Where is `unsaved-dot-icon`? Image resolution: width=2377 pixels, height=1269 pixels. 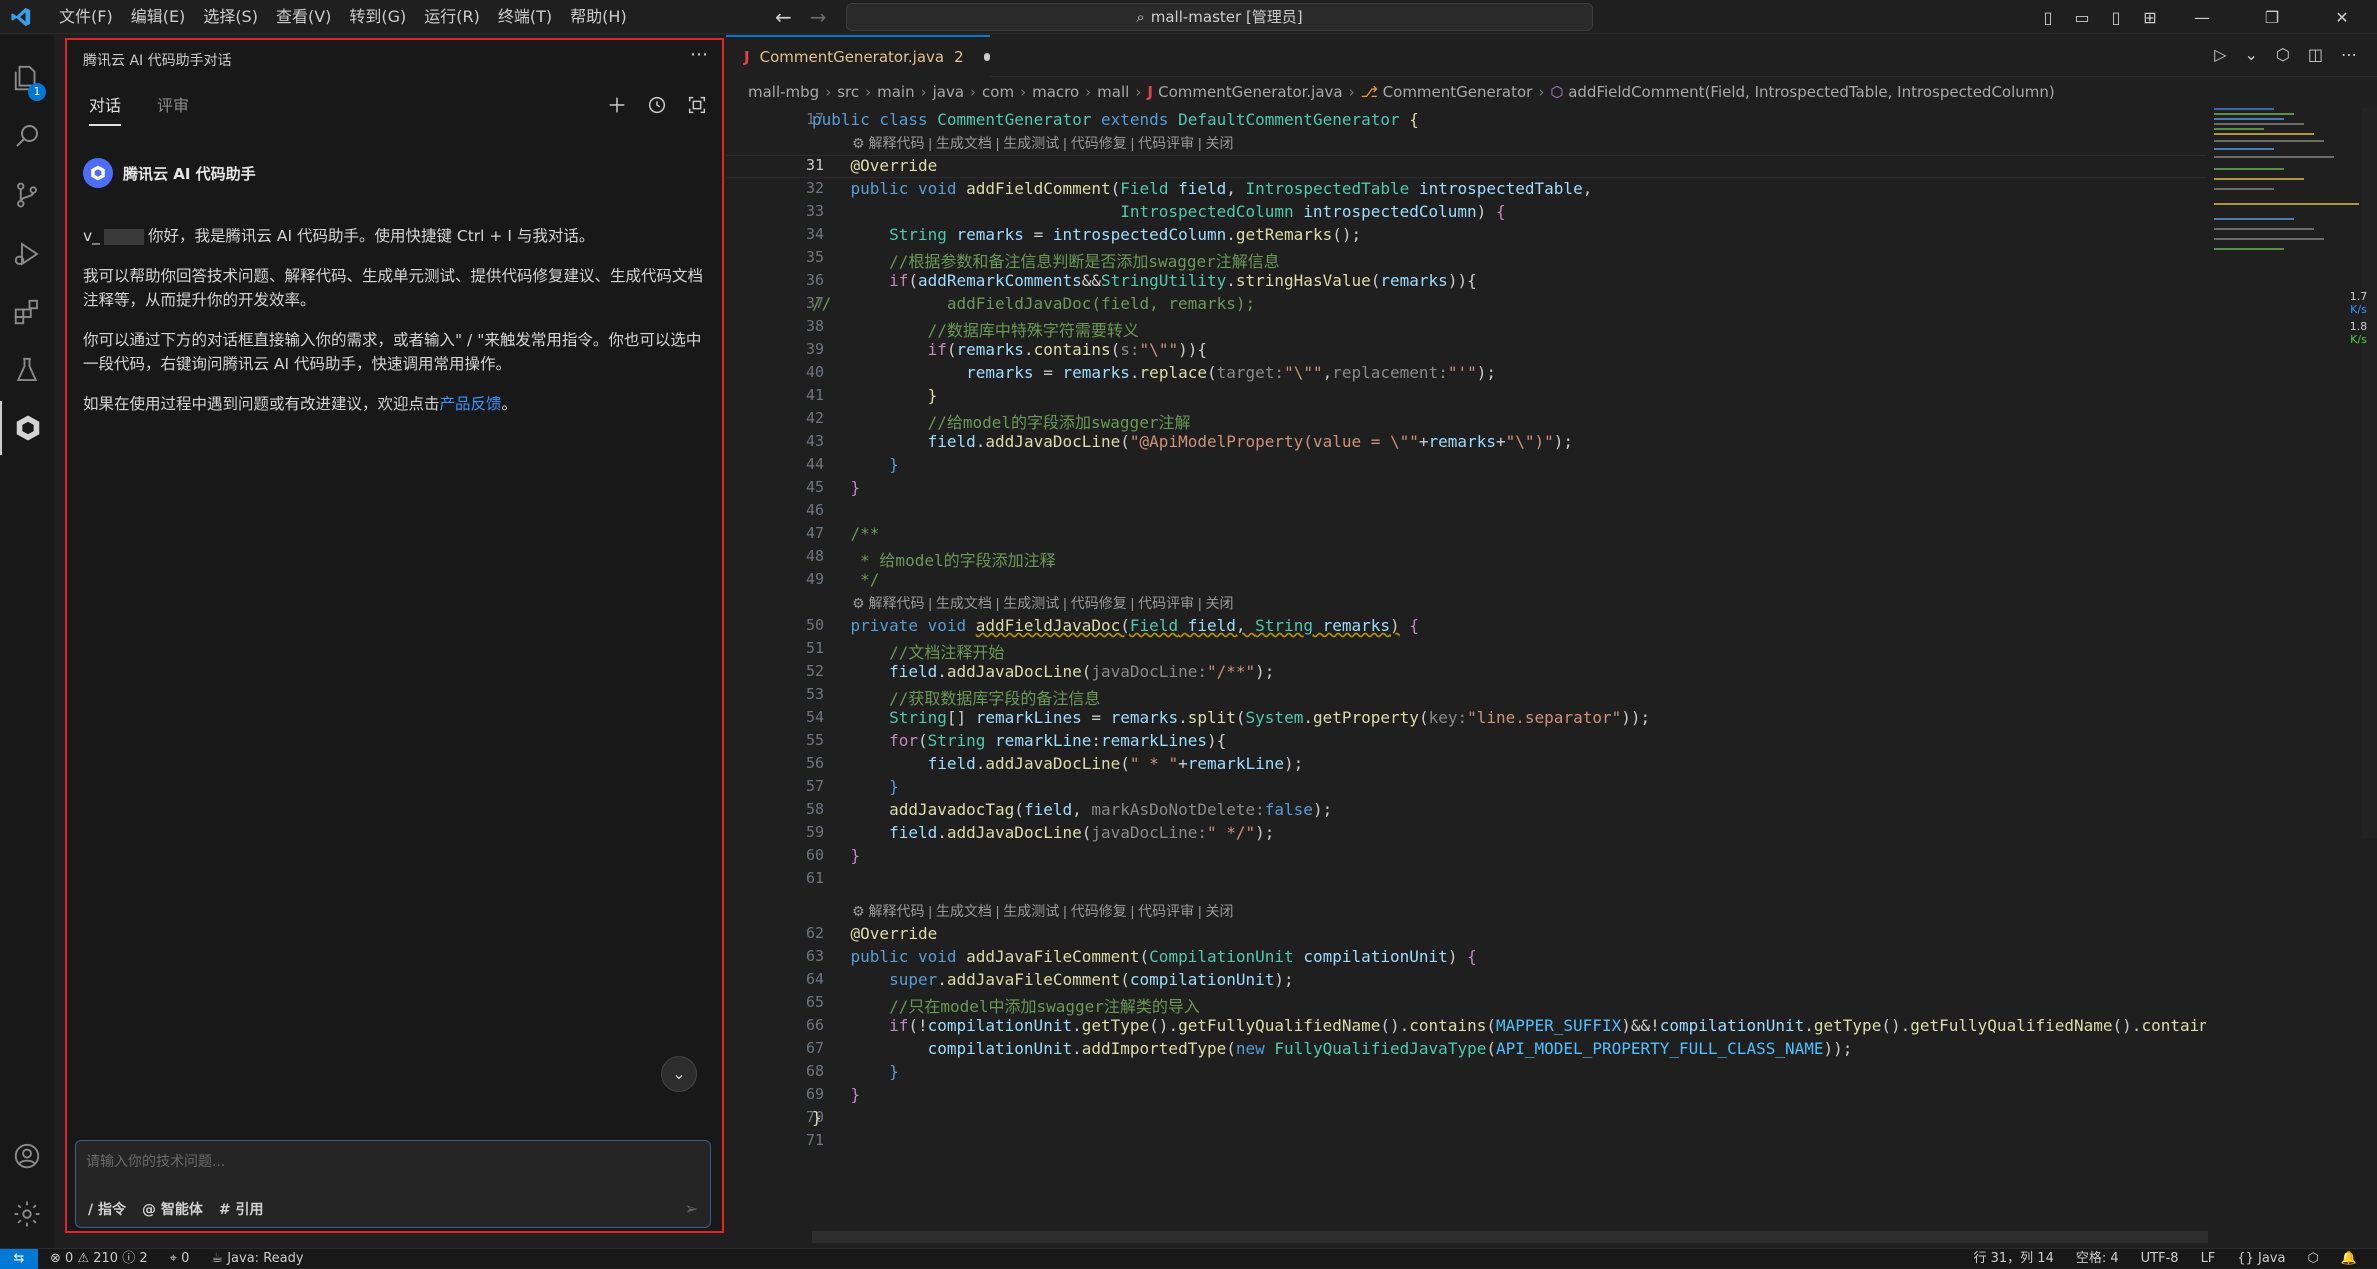
unsaved-dot-icon is located at coordinates (986, 57).